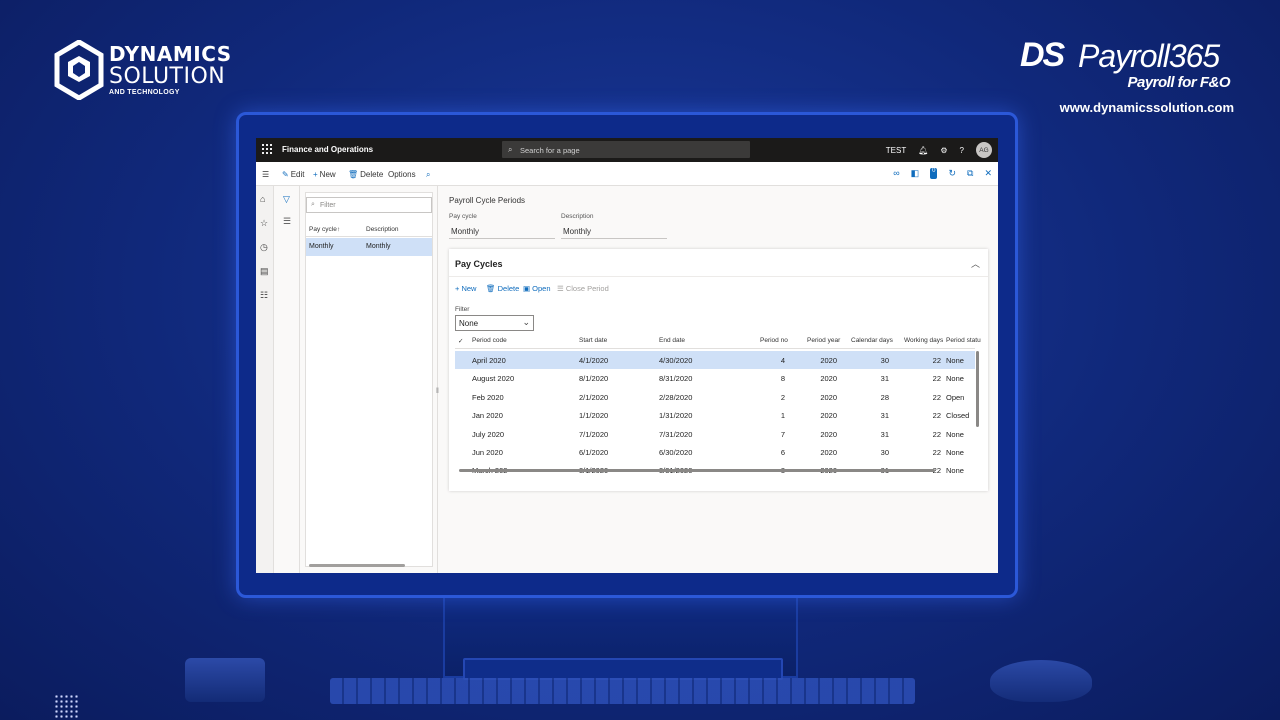  What do you see at coordinates (984, 150) in the screenshot?
I see `avatar: AG` at bounding box center [984, 150].